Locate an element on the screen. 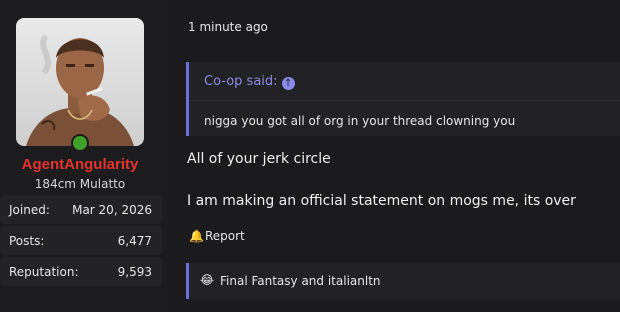 The width and height of the screenshot is (620, 312). stat-posts: Posts: 6,477 is located at coordinates (81, 240).